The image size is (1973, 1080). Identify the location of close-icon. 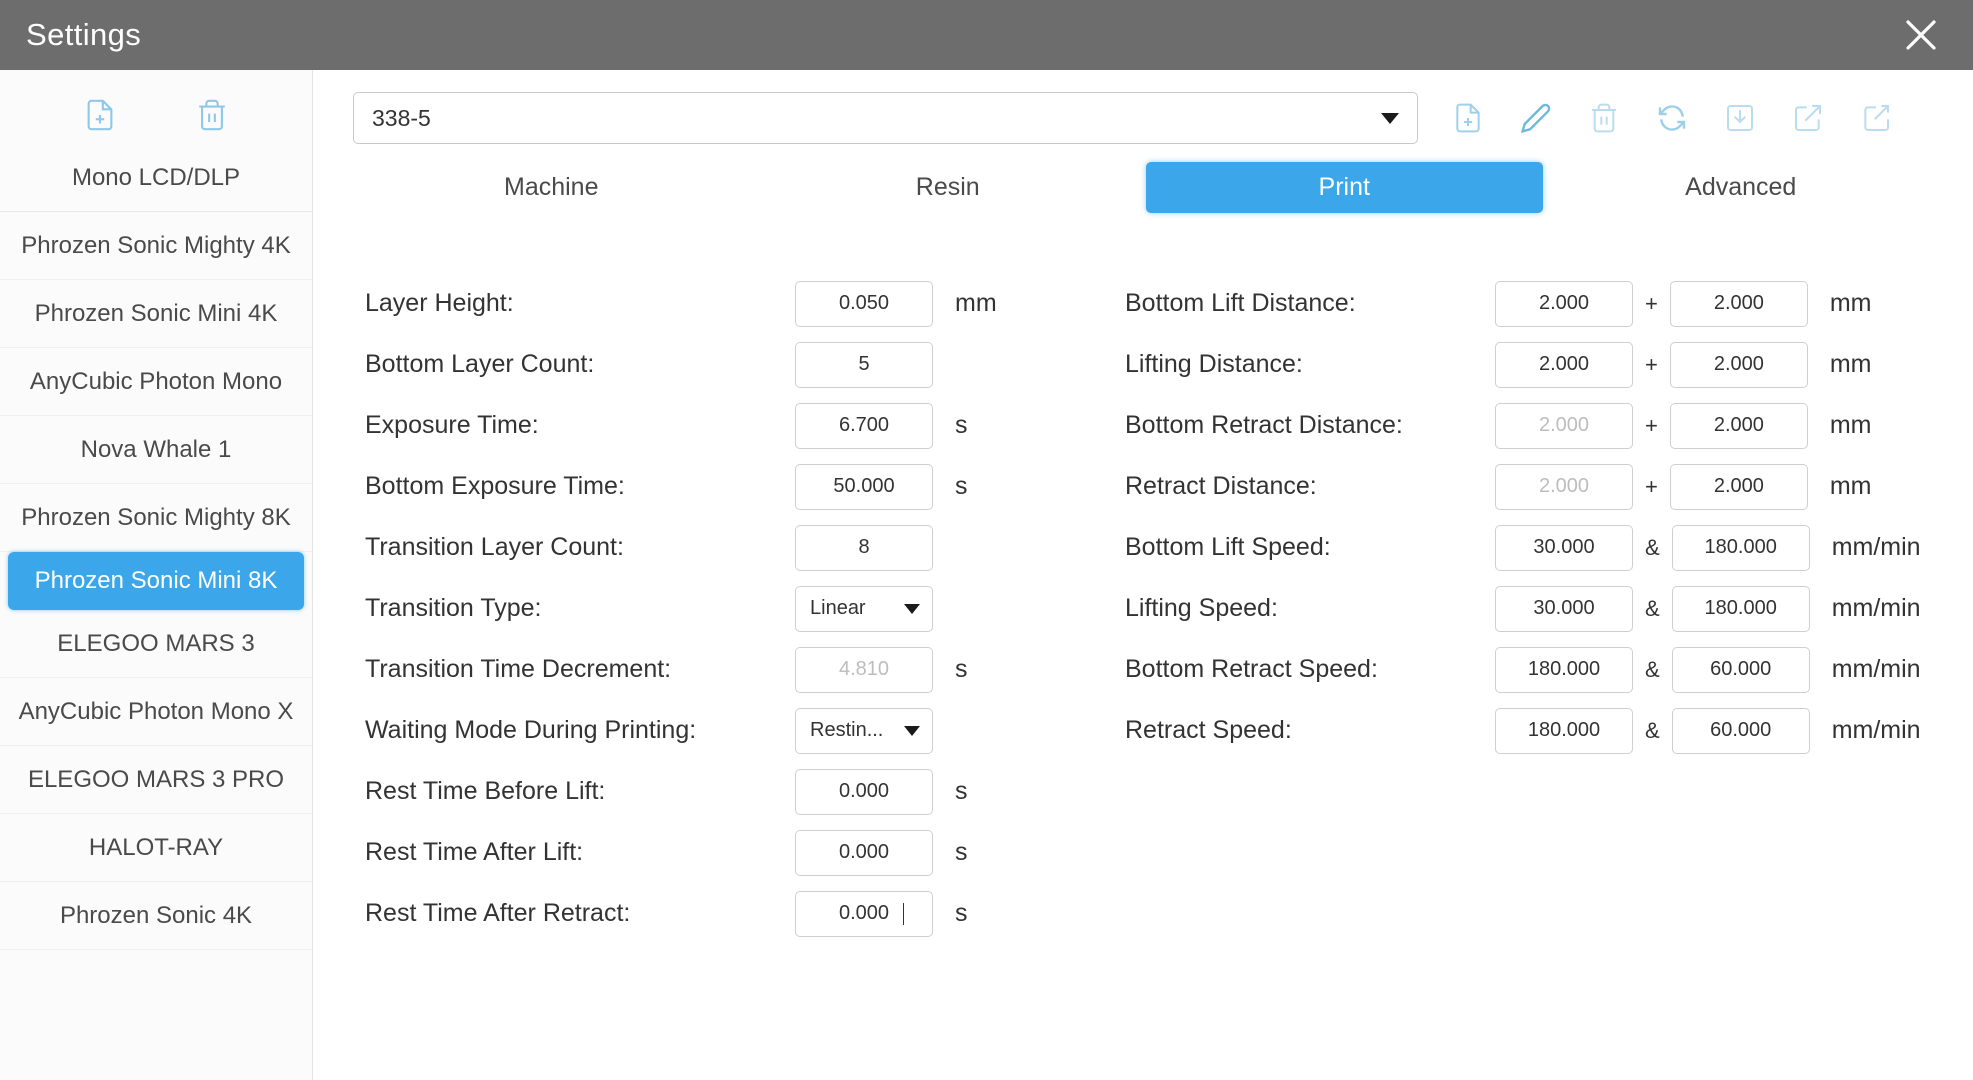
(1921, 35).